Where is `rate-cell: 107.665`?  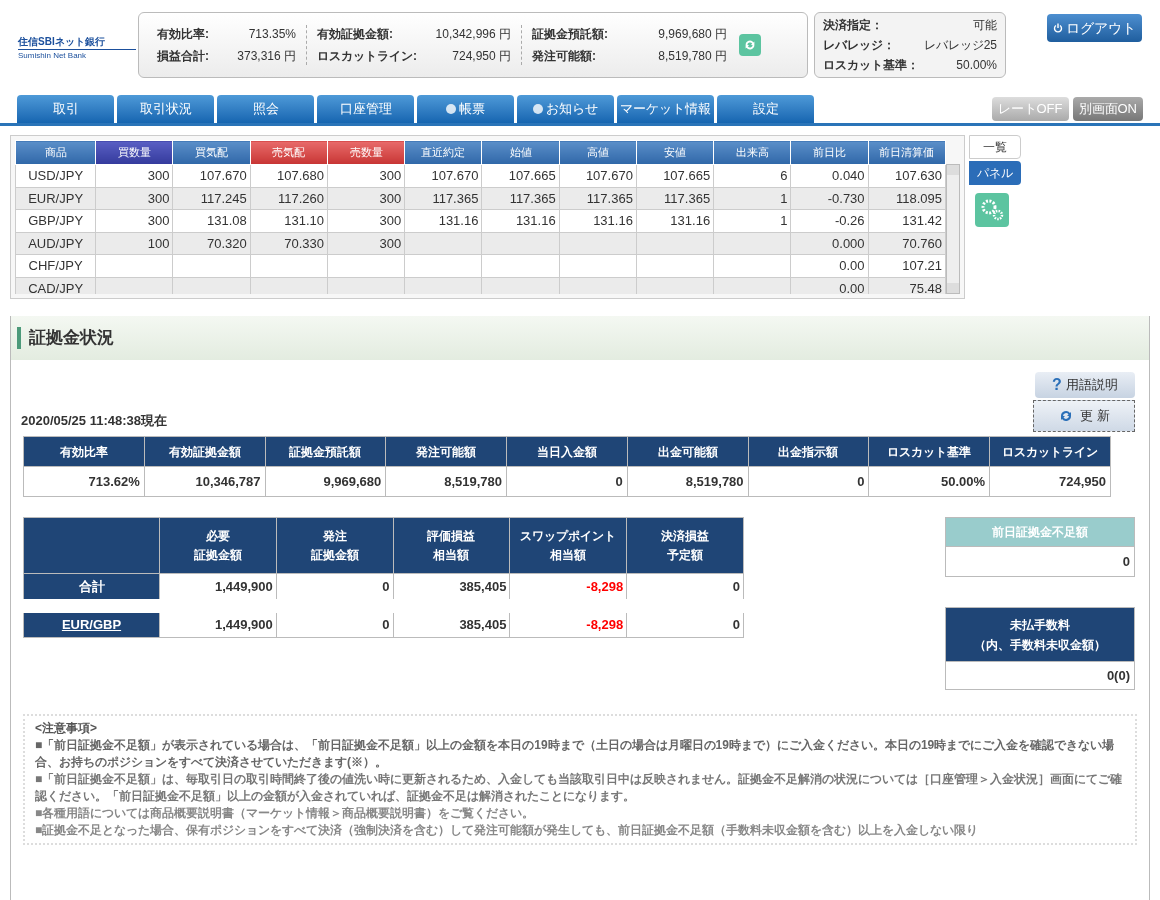 rate-cell: 107.665 is located at coordinates (532, 175).